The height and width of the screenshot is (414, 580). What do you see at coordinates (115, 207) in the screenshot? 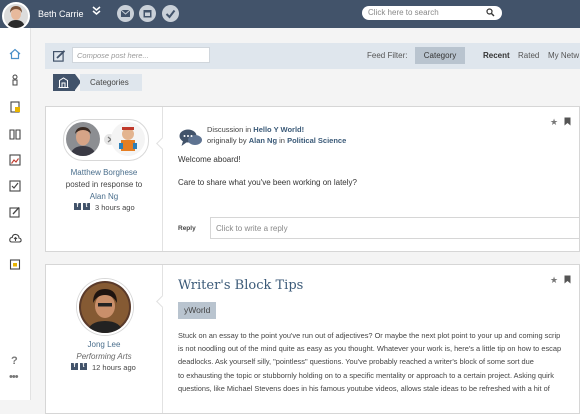
I see `post-time: 3 hours ago` at bounding box center [115, 207].